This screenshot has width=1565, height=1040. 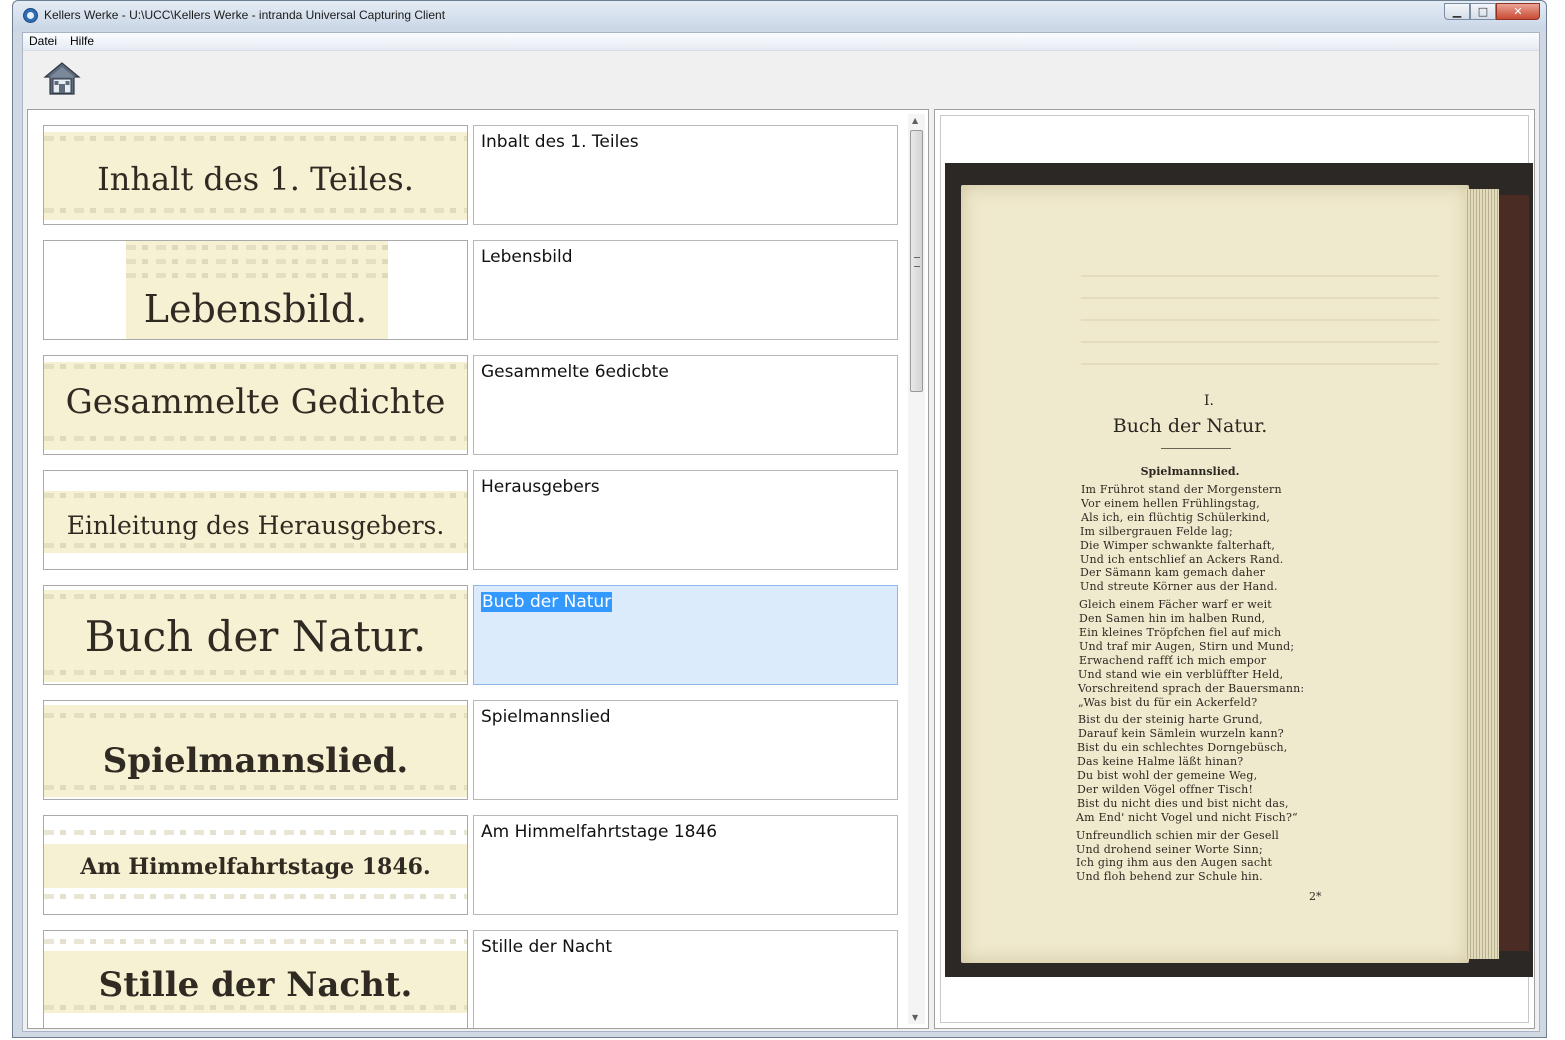 I want to click on app-icon, so click(x=30, y=15).